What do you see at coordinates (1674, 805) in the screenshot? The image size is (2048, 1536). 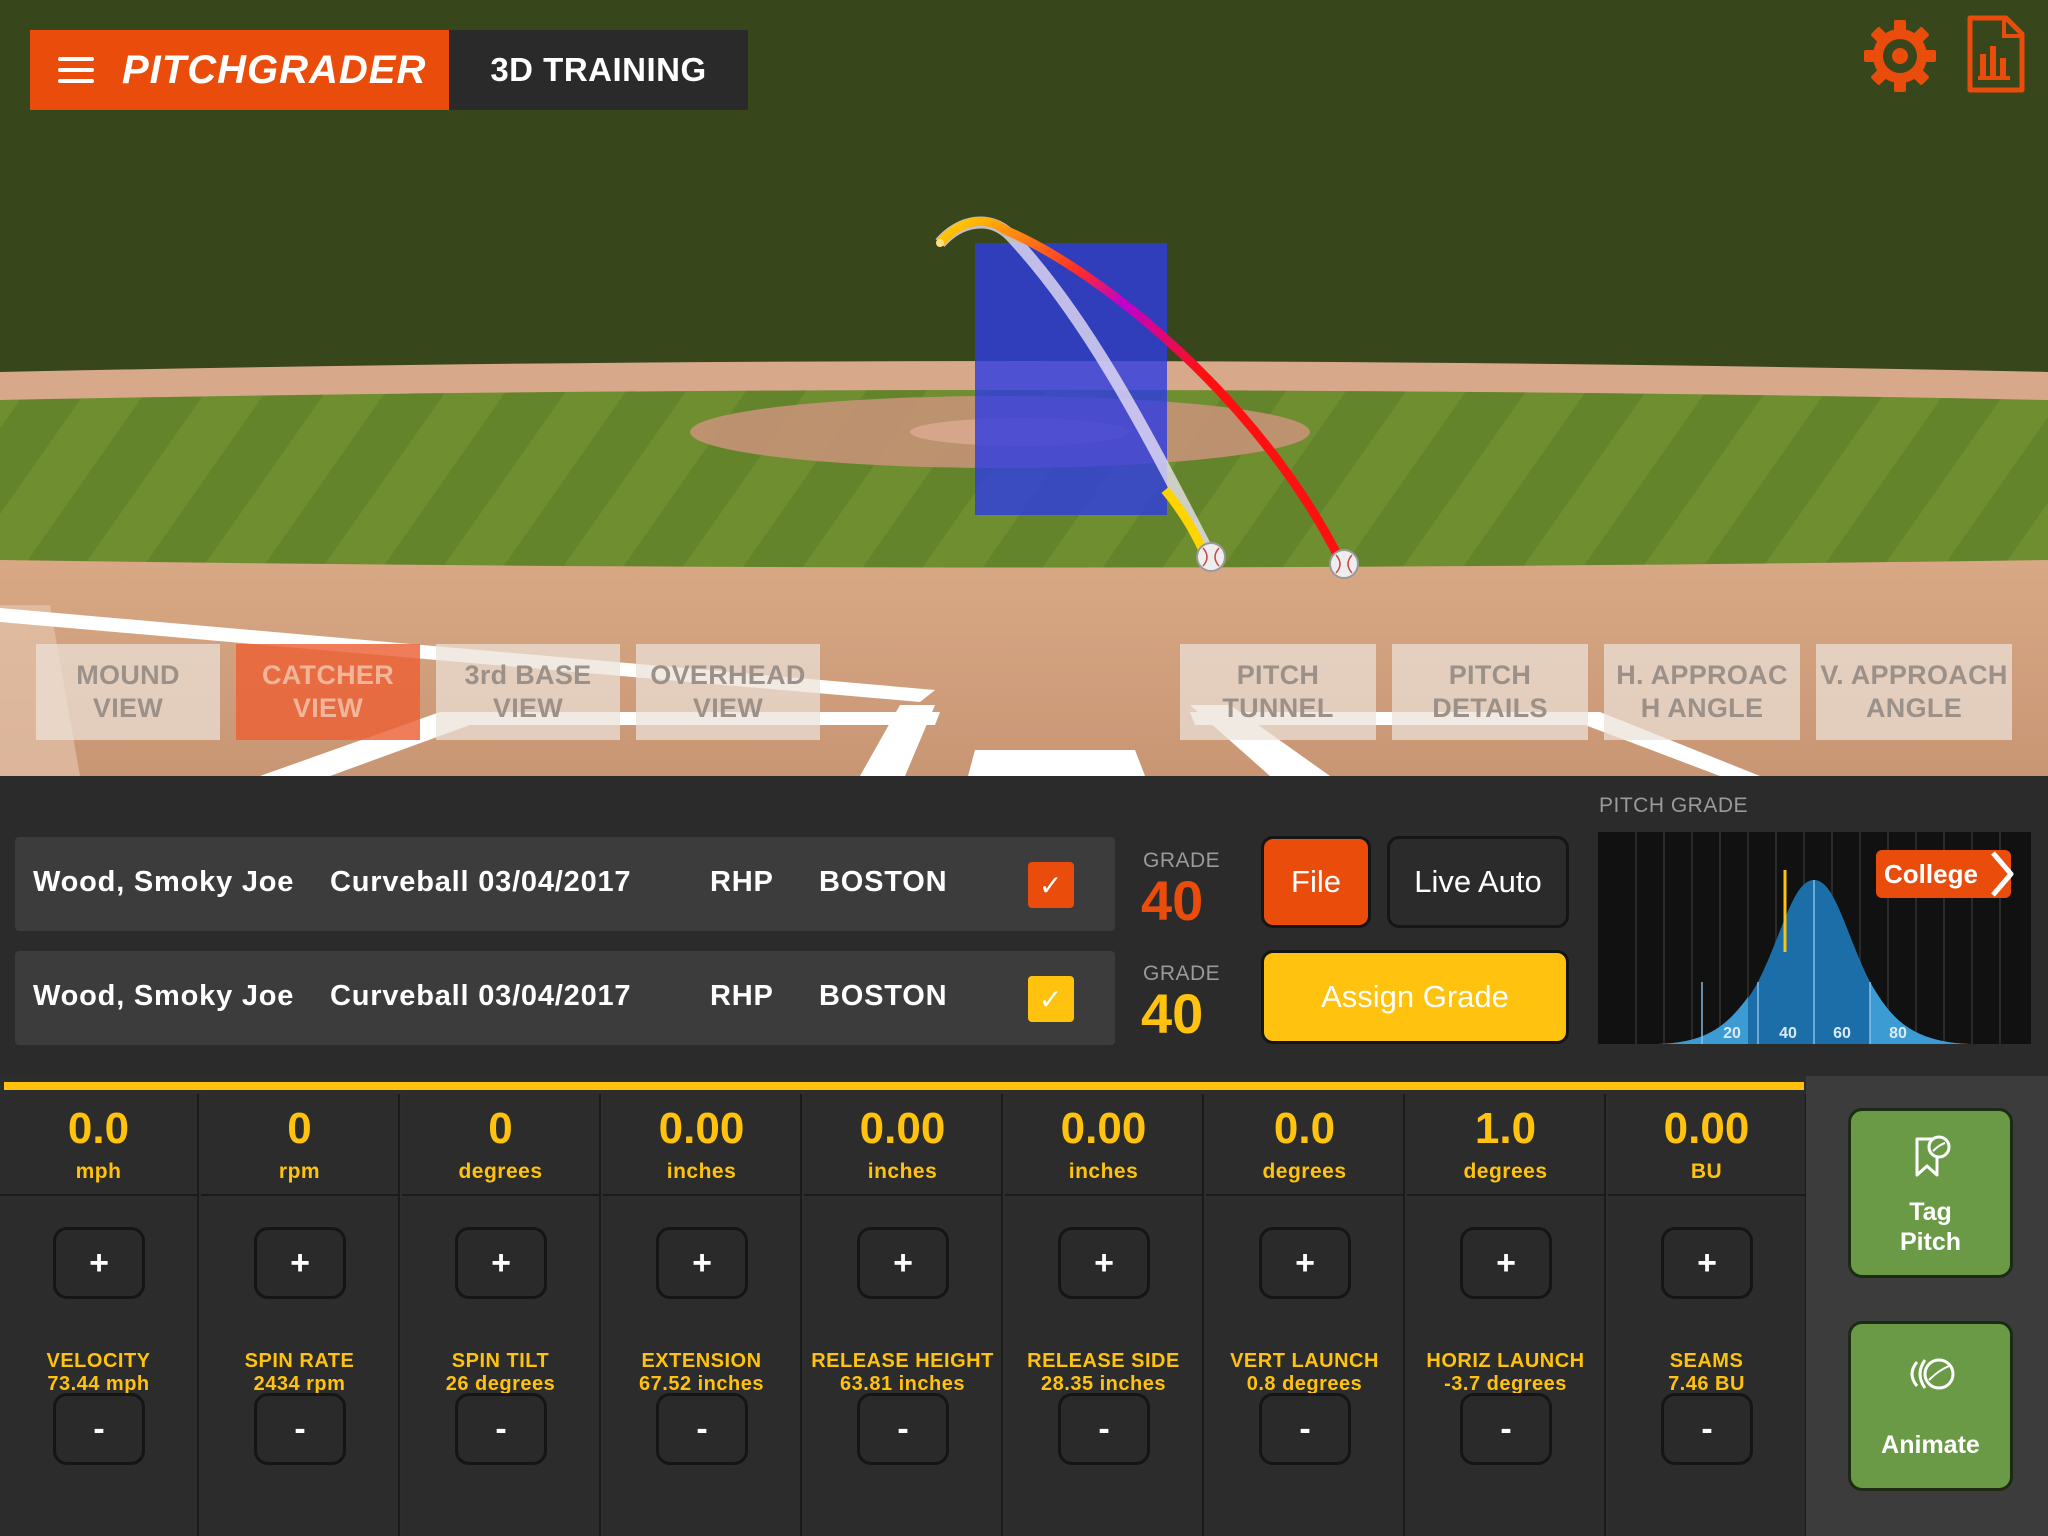 I see `pitch-grade-label: PITCH GRADE` at bounding box center [1674, 805].